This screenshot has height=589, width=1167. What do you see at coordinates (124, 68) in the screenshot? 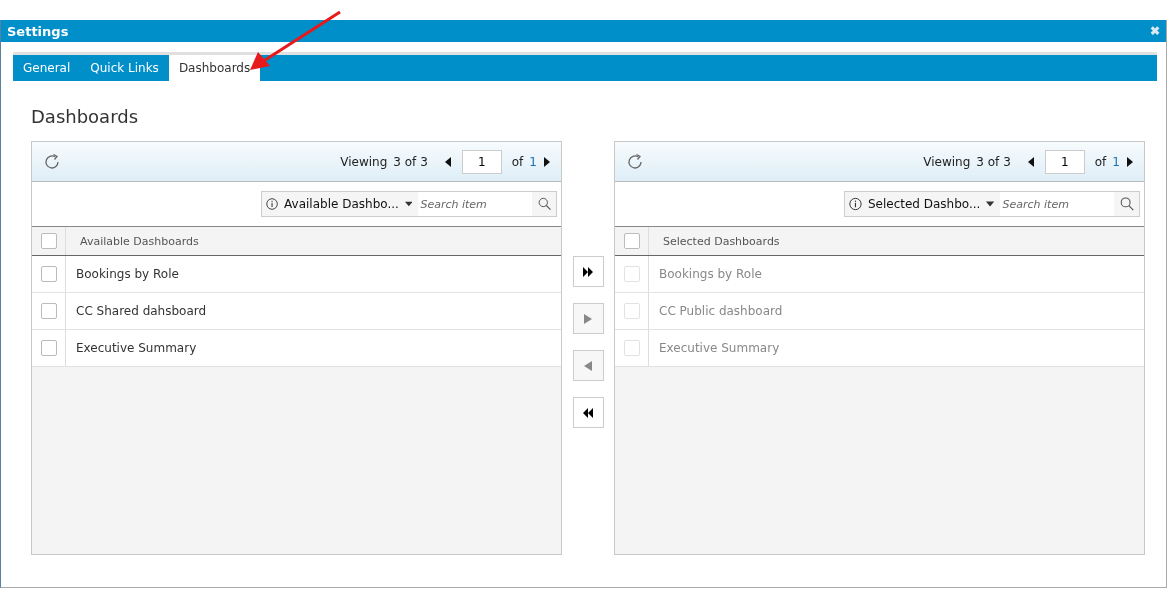
I see `tab: Quick Links` at bounding box center [124, 68].